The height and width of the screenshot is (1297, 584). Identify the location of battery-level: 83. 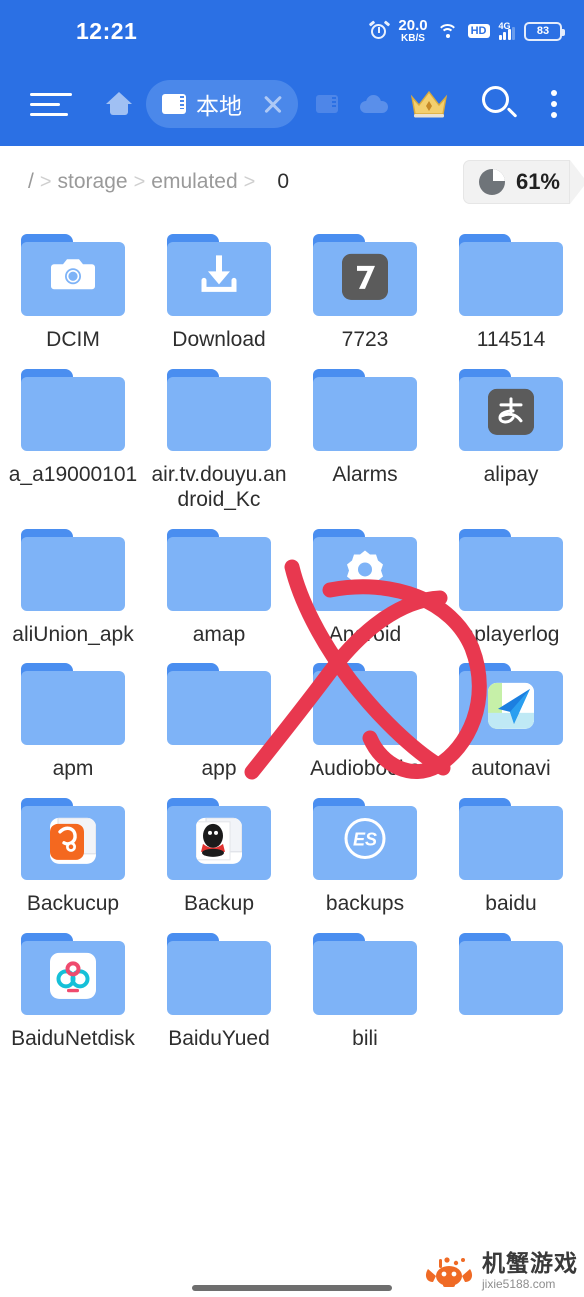
(543, 31).